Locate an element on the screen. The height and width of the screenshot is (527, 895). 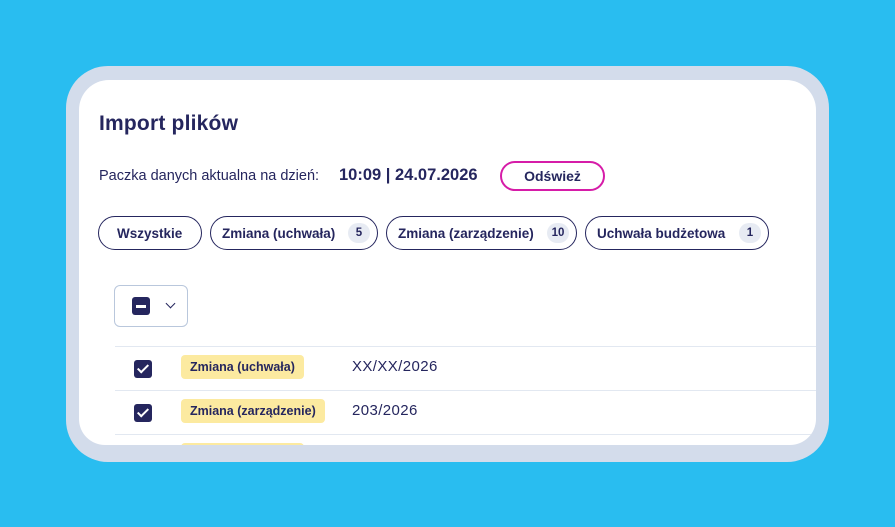
count-badge: 5 is located at coordinates (359, 233).